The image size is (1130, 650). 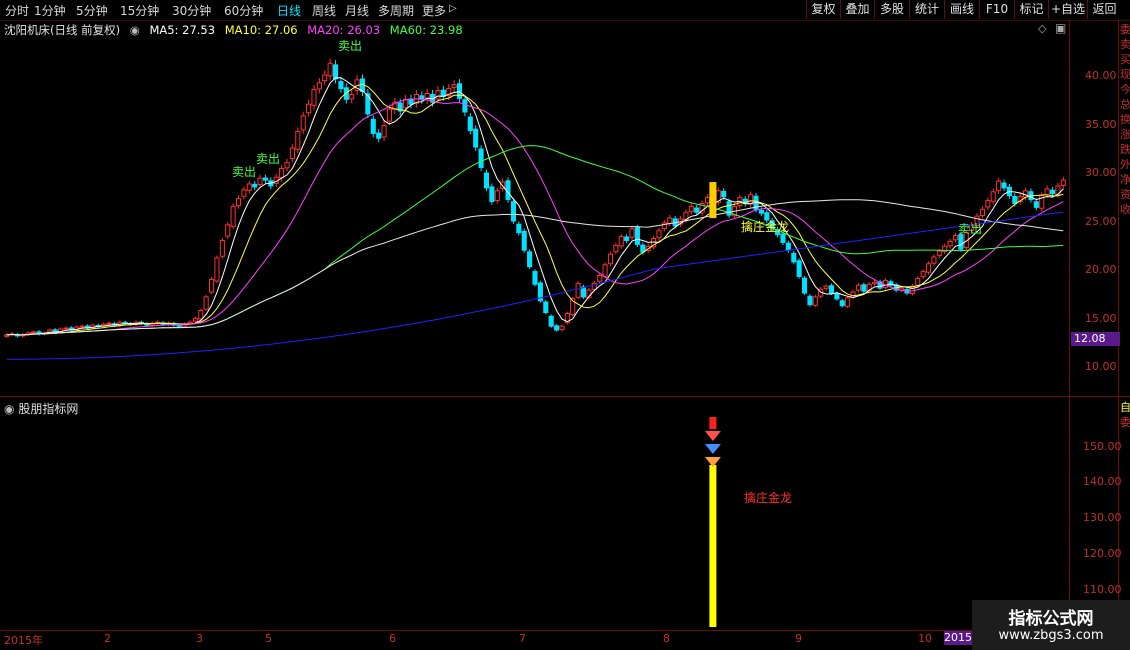 What do you see at coordinates (823, 9) in the screenshot?
I see `adjust-button: 复权` at bounding box center [823, 9].